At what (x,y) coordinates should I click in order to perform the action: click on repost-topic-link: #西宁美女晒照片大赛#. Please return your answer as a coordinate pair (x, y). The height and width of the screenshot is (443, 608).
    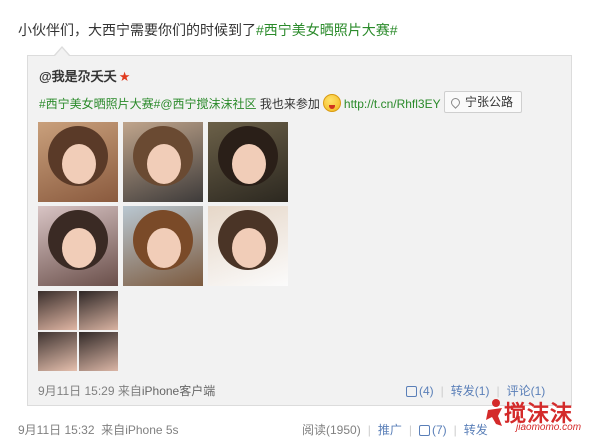
    Looking at the image, I should click on (99, 104).